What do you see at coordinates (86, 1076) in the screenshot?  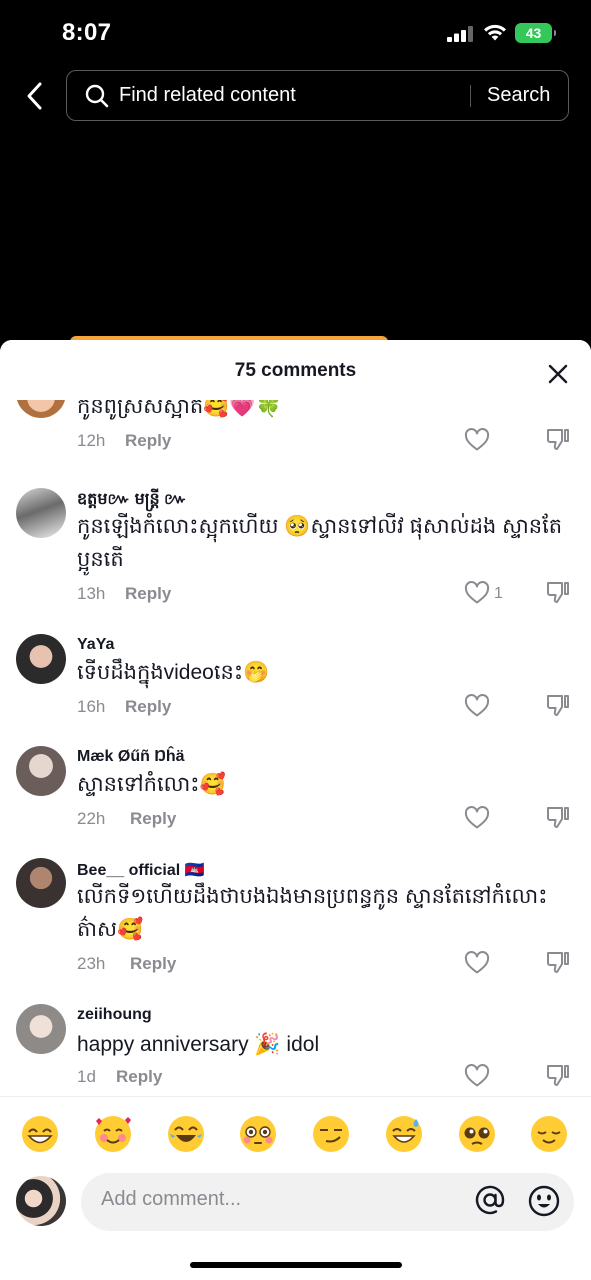 I see `comment-time: 1d` at bounding box center [86, 1076].